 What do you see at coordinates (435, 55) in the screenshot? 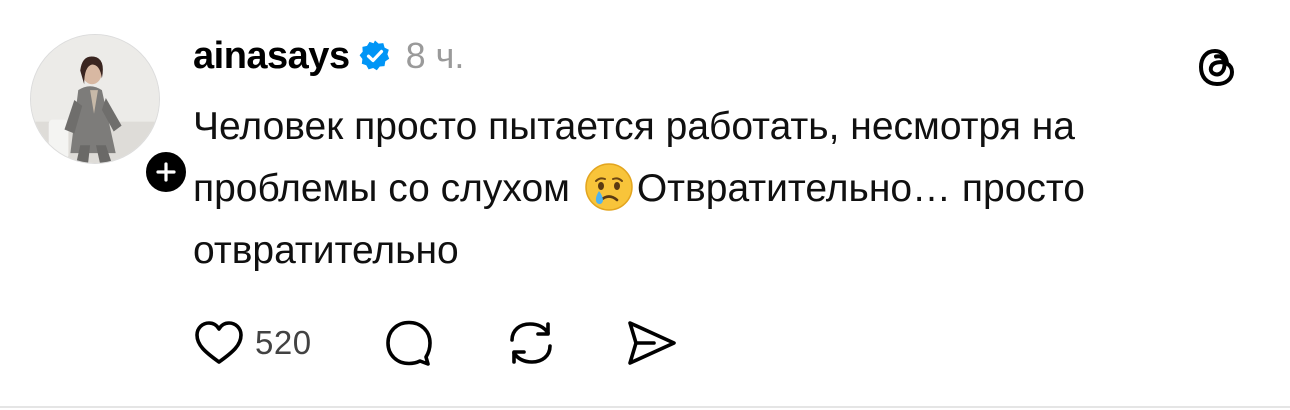
I see `post-timestamp: 8 ч.` at bounding box center [435, 55].